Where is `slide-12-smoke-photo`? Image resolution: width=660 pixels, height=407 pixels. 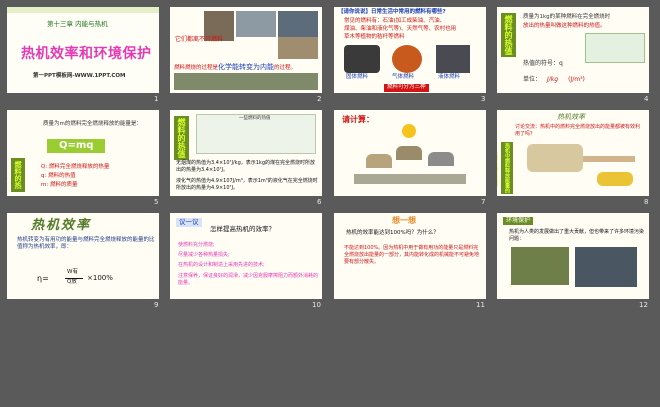
slide-12-smoke-photo is located at coordinates (606, 267).